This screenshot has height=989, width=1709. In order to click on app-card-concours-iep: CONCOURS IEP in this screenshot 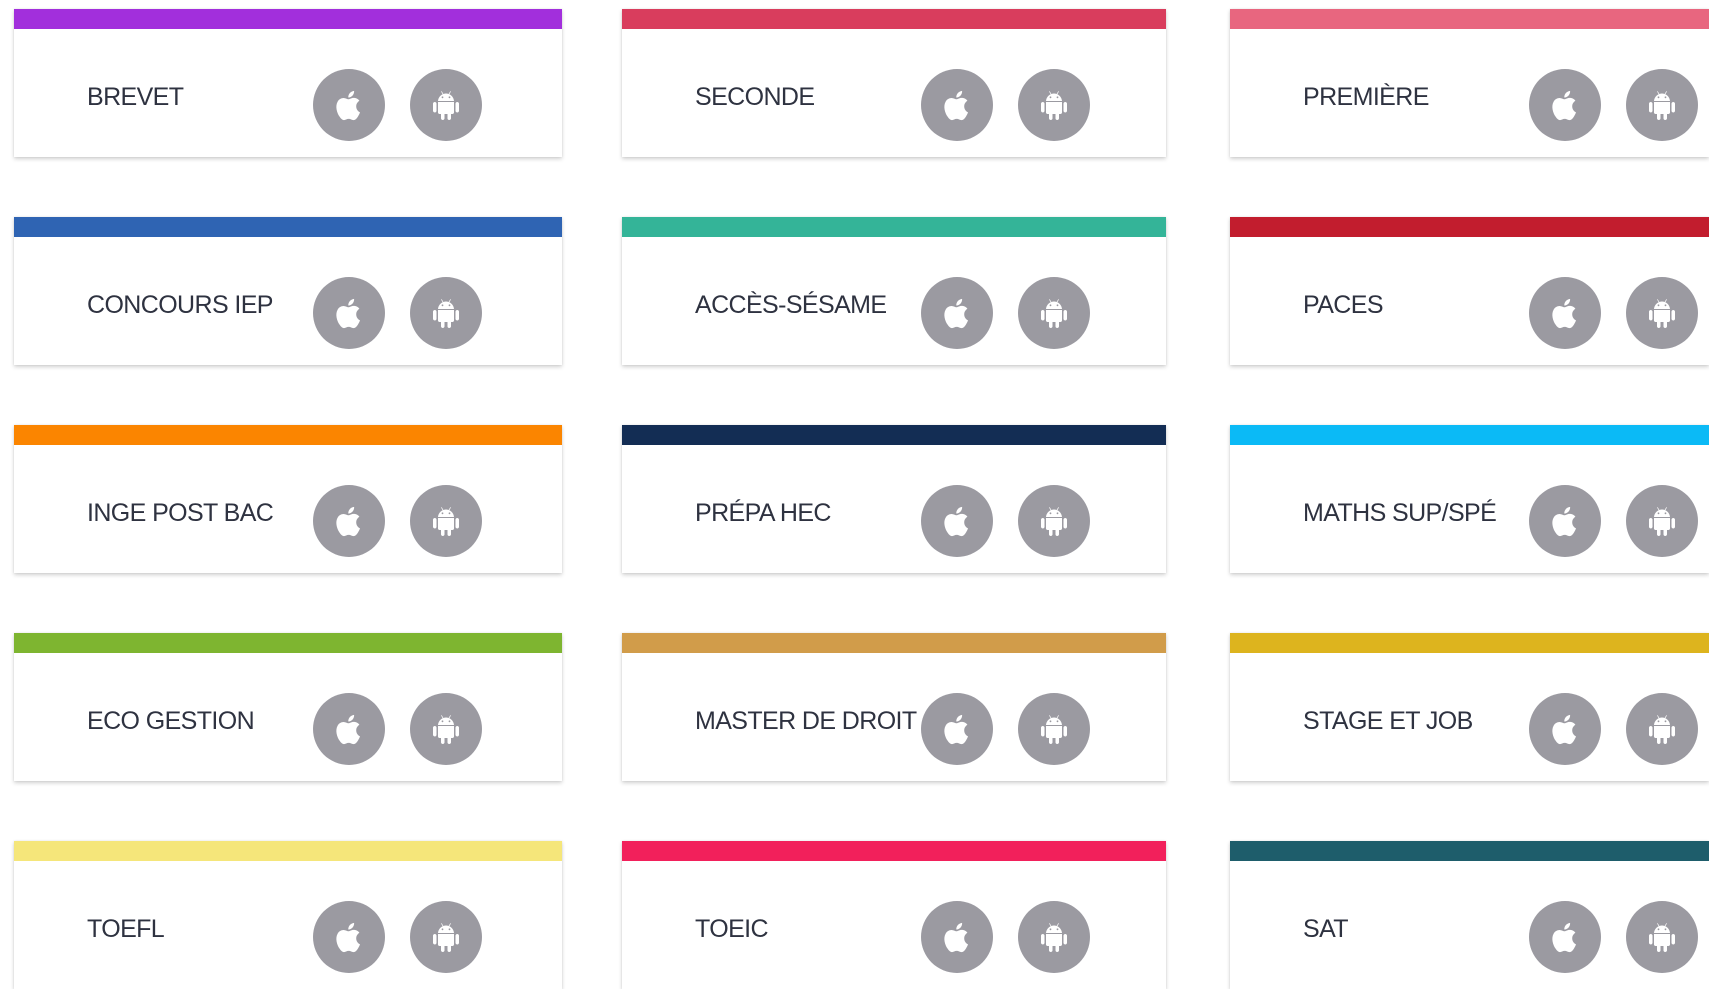, I will do `click(288, 291)`.